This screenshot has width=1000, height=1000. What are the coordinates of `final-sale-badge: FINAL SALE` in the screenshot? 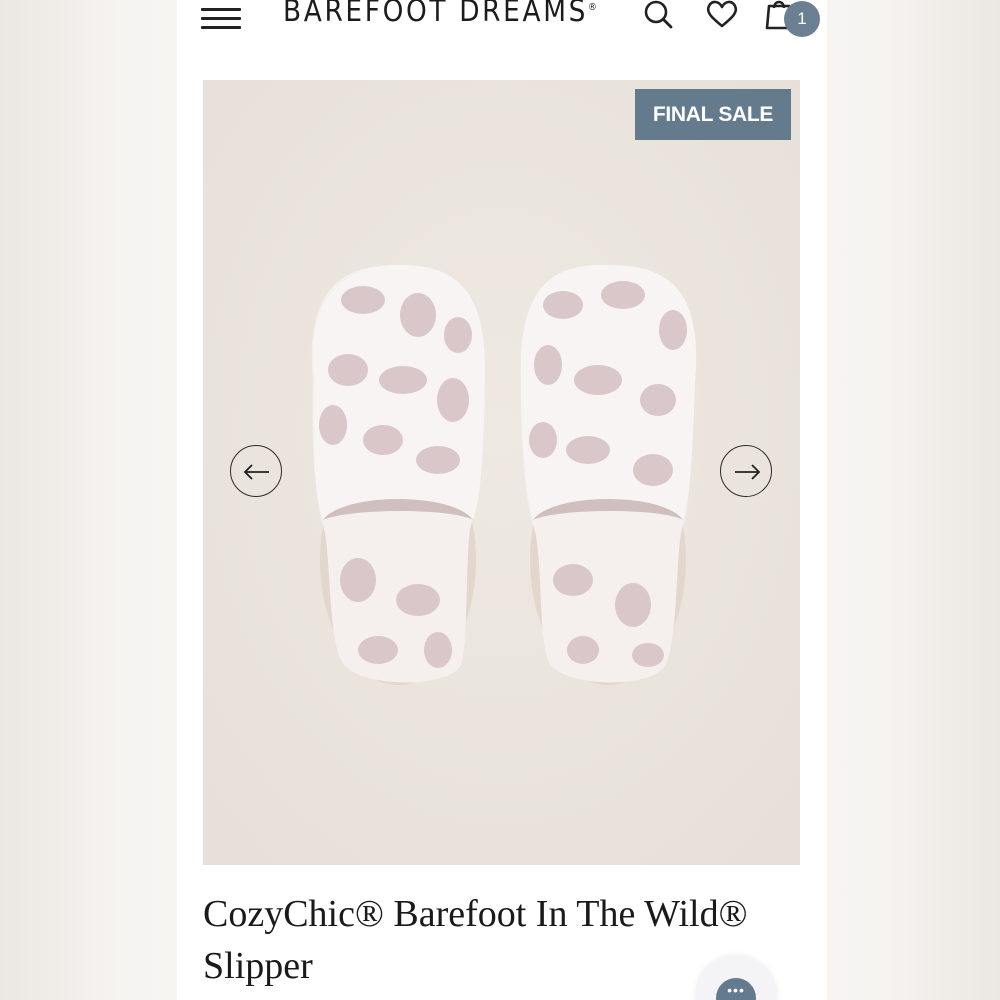 It's located at (713, 114).